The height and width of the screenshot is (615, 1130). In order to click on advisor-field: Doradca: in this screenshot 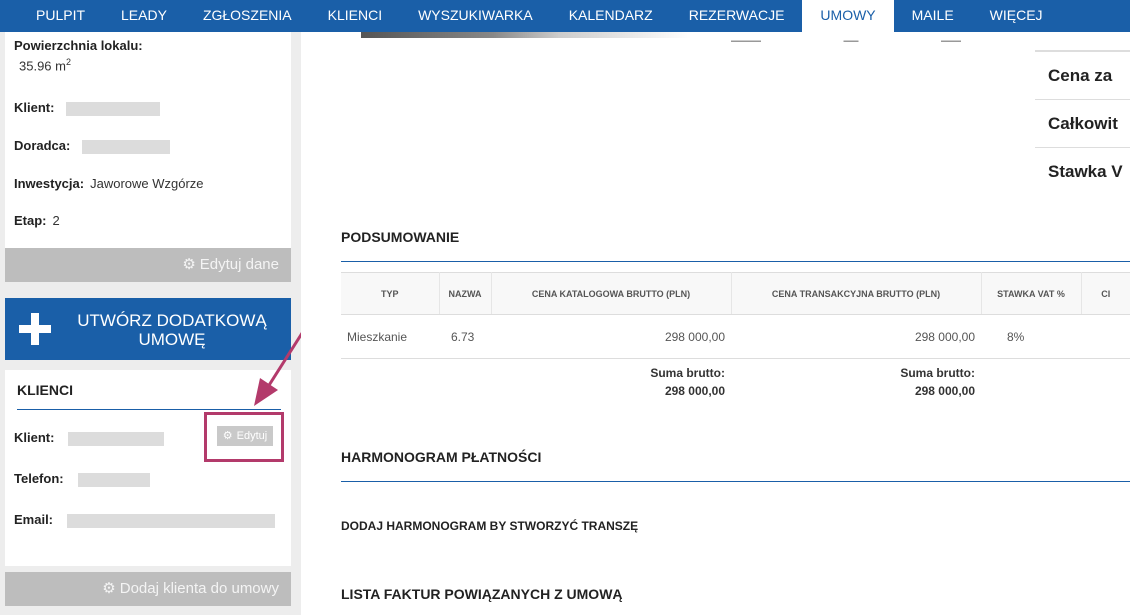, I will do `click(92, 146)`.